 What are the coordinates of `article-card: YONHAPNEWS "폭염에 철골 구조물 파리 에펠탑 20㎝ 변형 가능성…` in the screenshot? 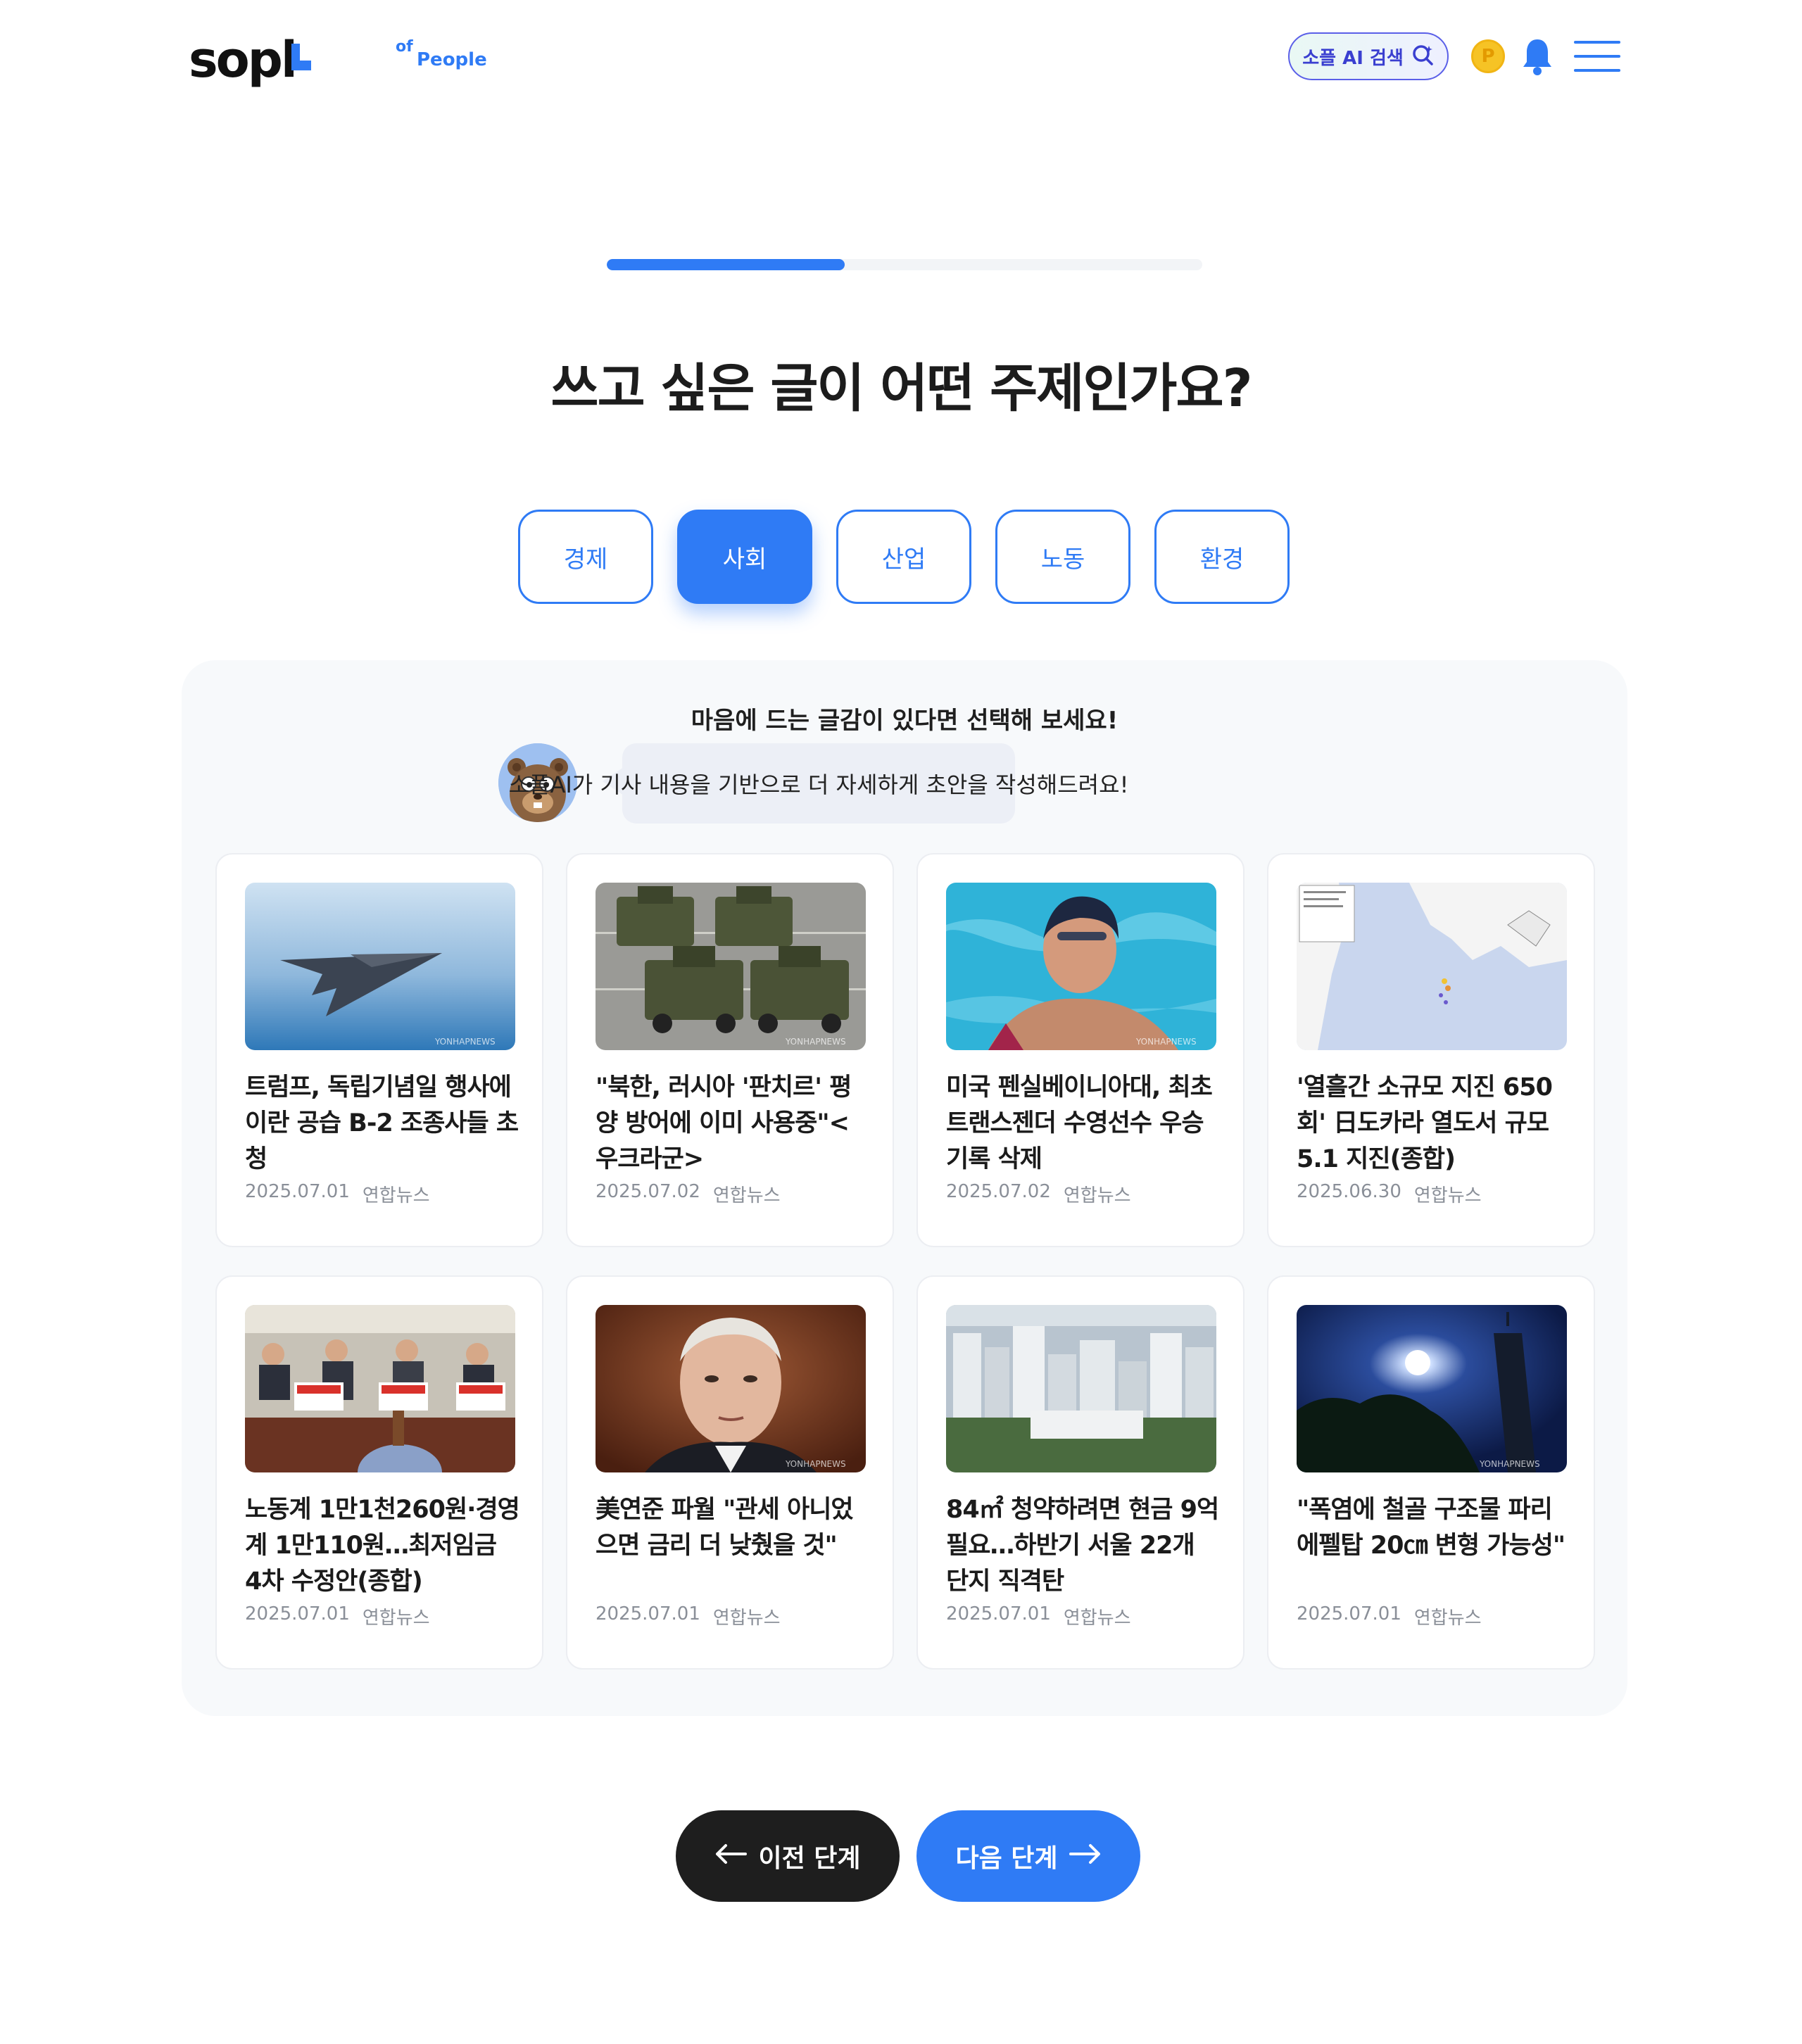 It's located at (1431, 1472).